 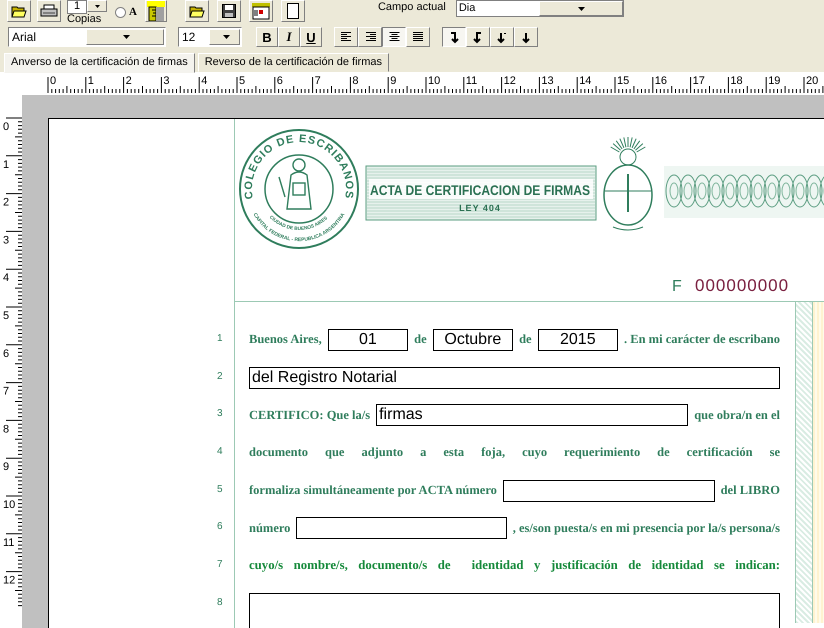 I want to click on ruler-number: 8, so click(x=6, y=429).